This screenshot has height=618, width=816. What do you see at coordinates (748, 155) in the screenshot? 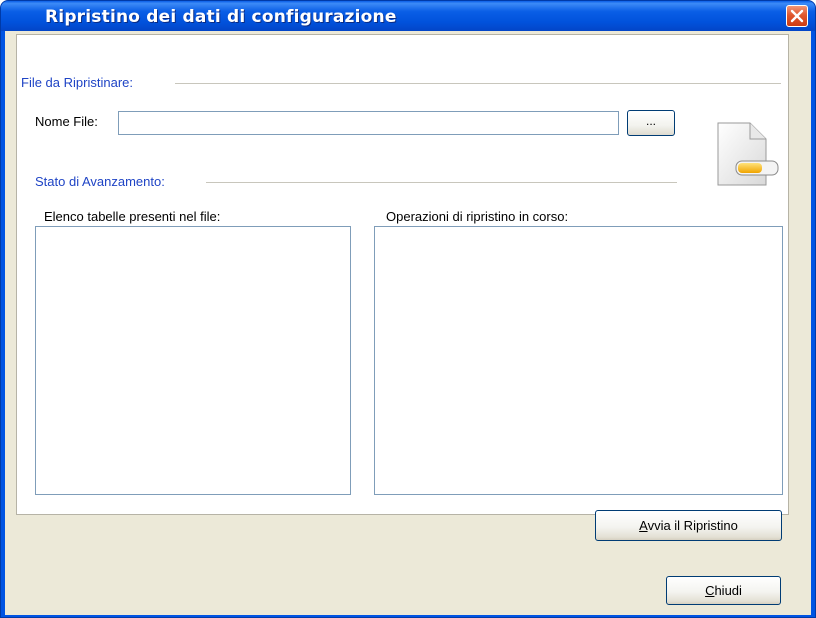
I see `file-restore-icon` at bounding box center [748, 155].